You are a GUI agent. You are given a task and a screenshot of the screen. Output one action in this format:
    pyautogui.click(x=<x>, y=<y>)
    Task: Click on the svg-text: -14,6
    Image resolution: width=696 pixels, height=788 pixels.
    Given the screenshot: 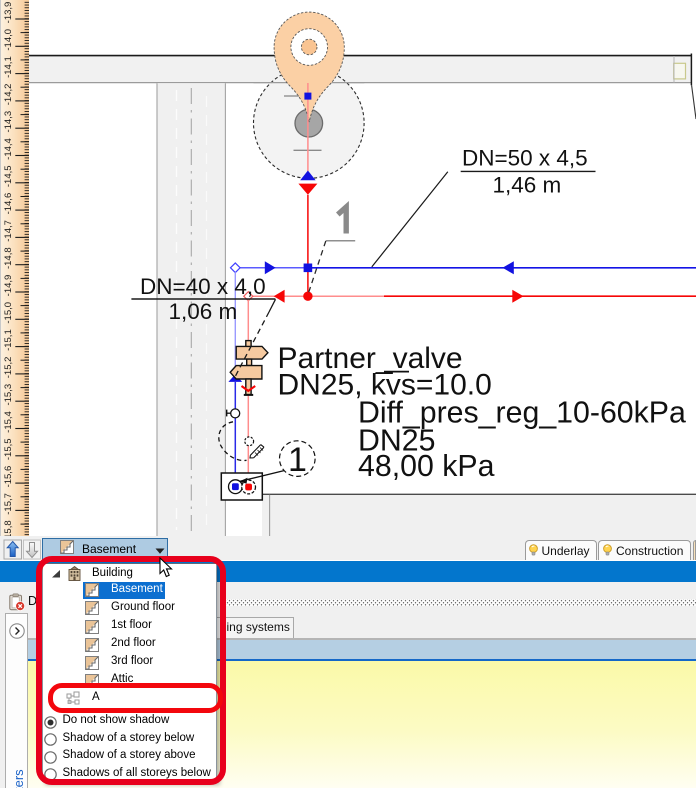 What is the action you would take?
    pyautogui.click(x=8, y=204)
    